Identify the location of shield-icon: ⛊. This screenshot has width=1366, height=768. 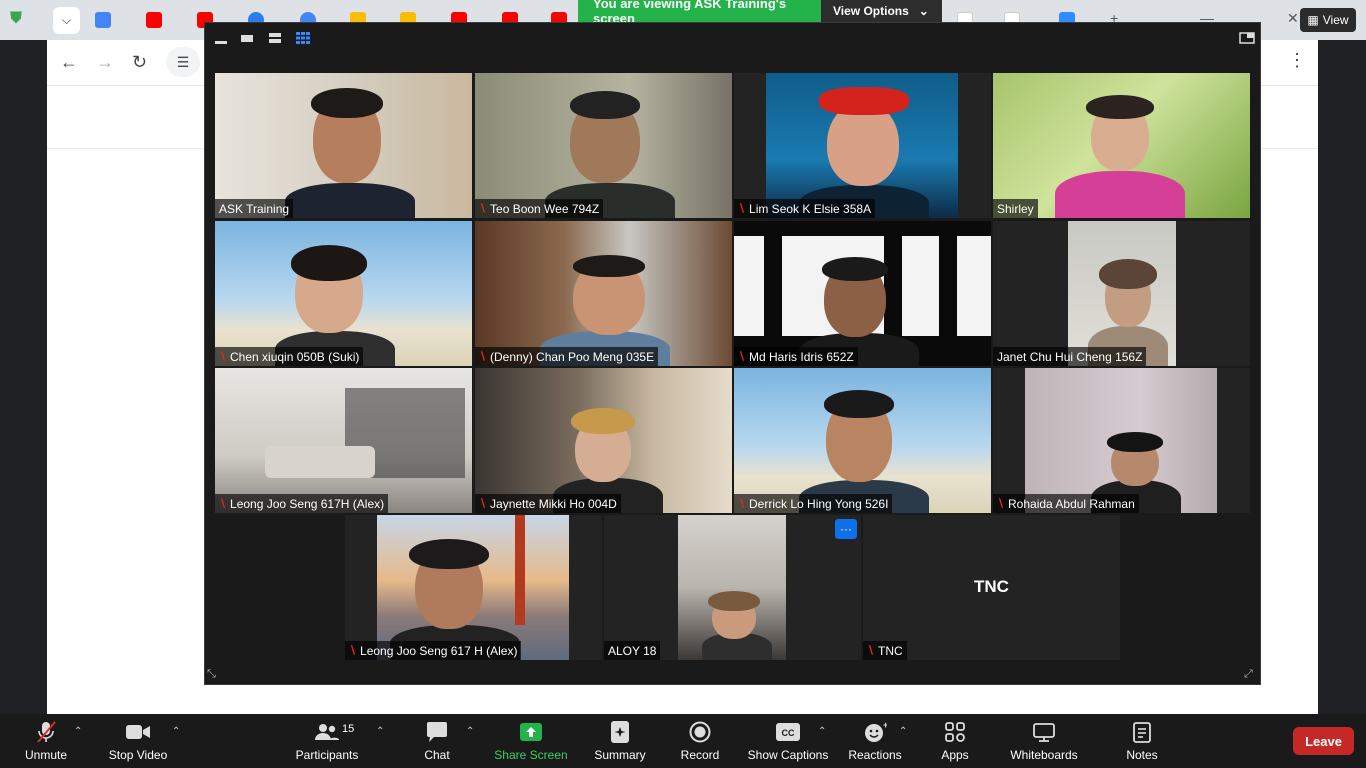
(16, 18).